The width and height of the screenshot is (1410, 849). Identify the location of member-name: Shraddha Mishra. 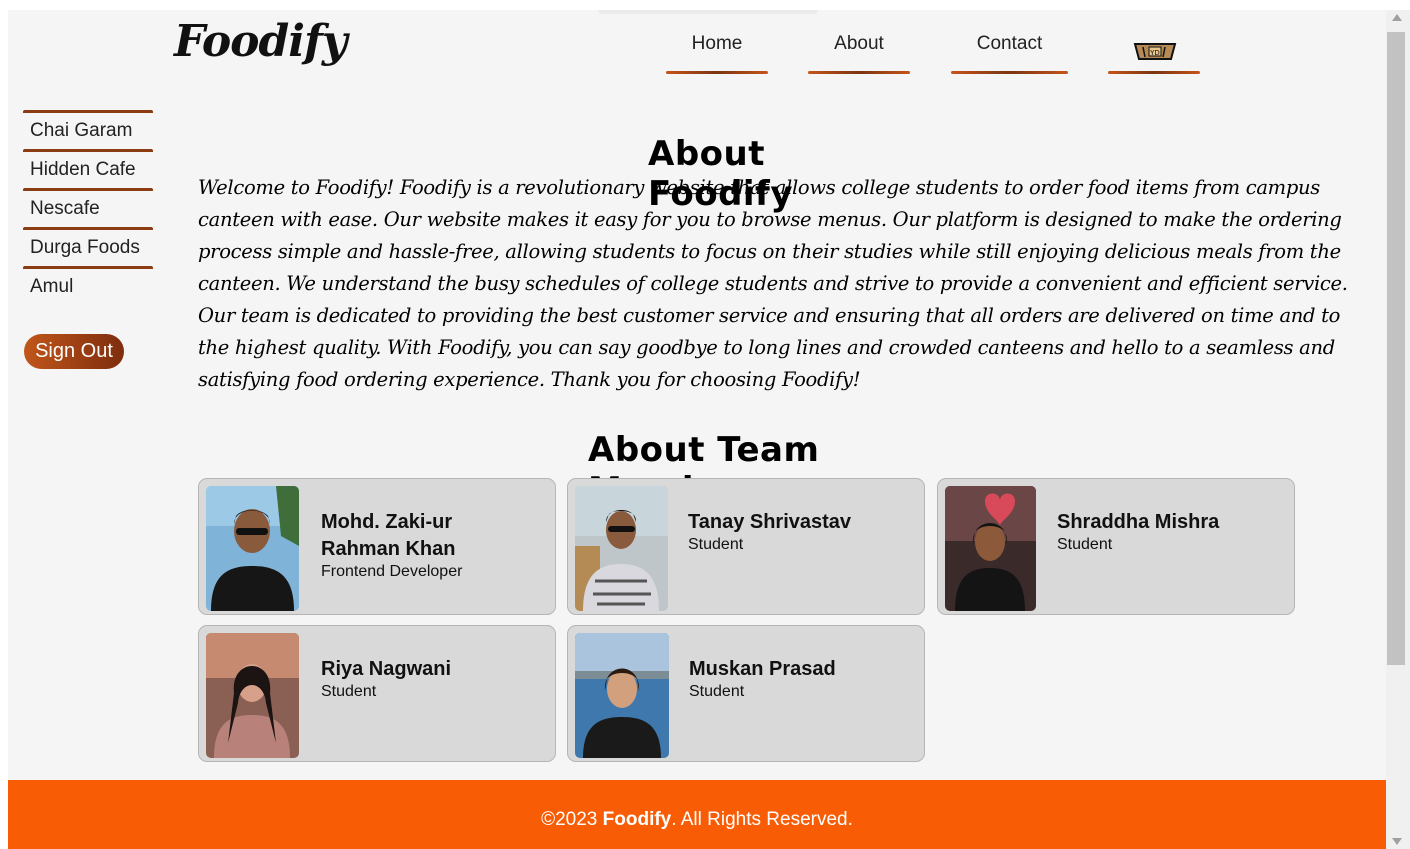
(1138, 522).